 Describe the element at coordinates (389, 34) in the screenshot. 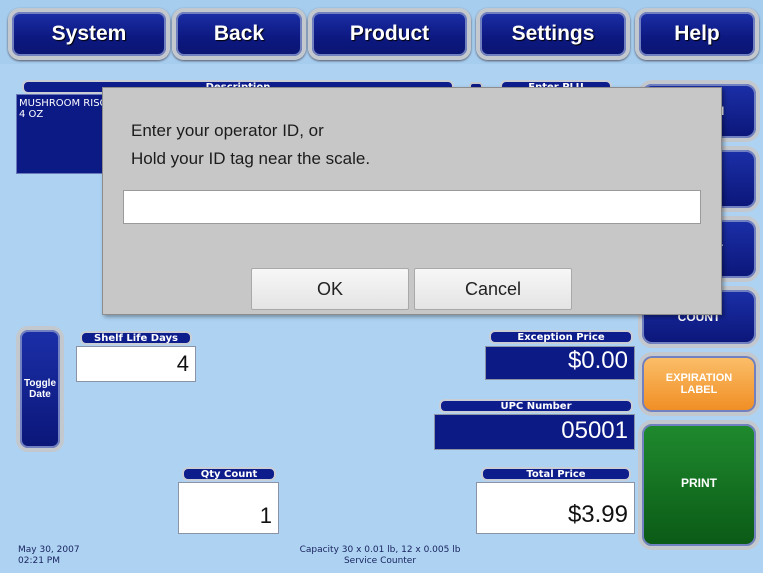

I see `product-button: Product` at that location.